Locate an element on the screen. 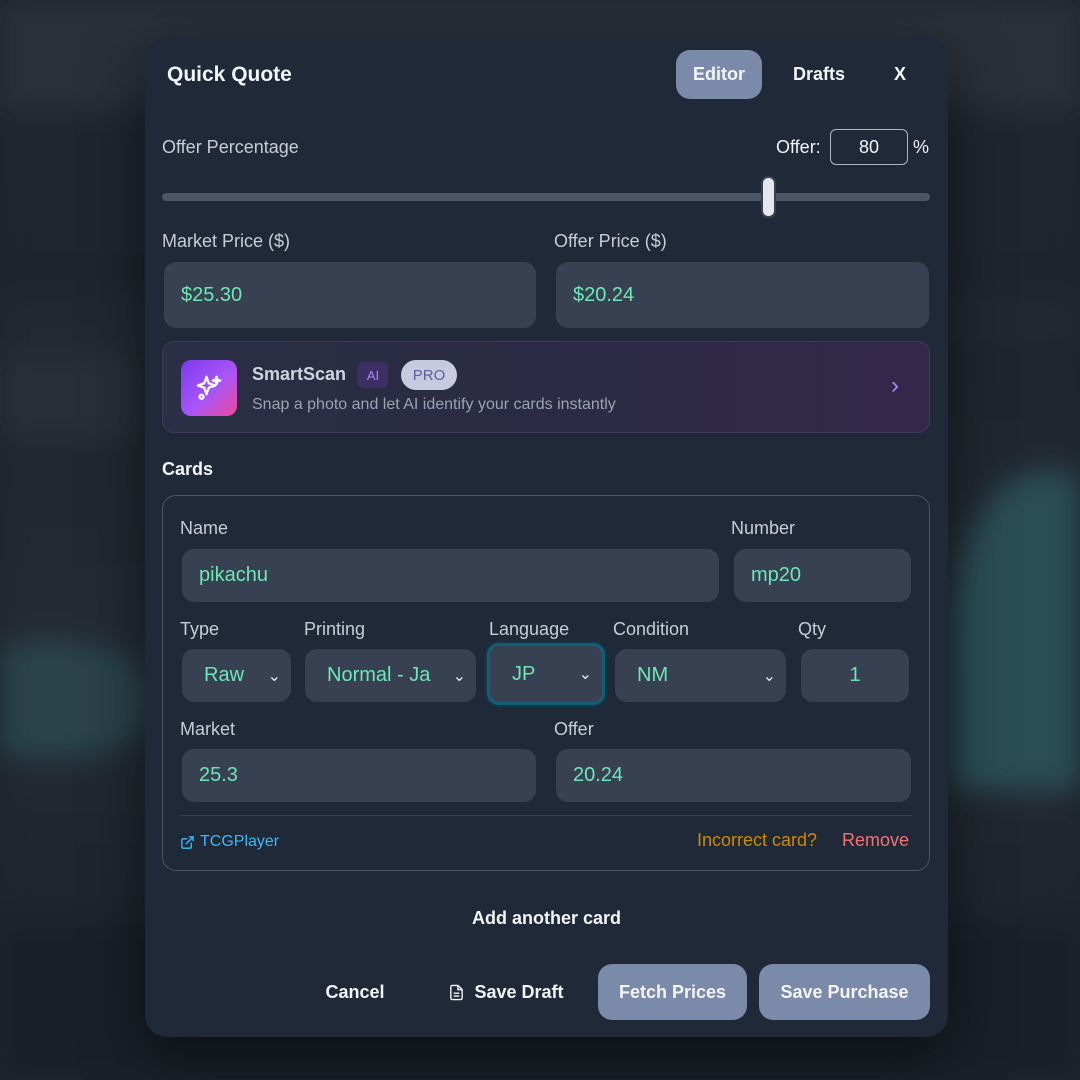 The width and height of the screenshot is (1080, 1080). card-divider is located at coordinates (546, 815).